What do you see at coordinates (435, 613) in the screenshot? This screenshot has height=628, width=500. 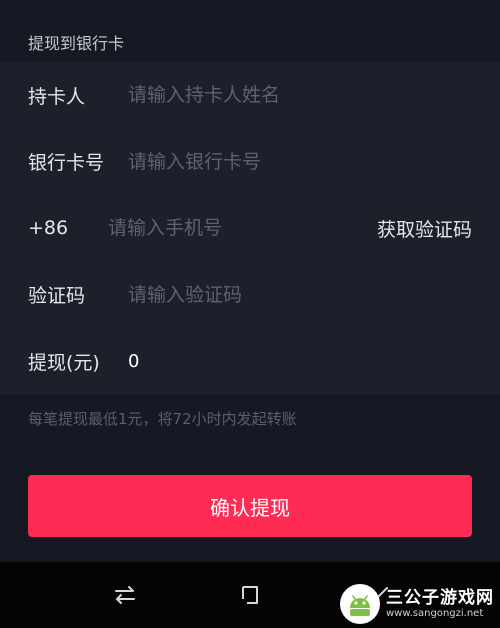 I see `watermark-url: www.sangongzi.net` at bounding box center [435, 613].